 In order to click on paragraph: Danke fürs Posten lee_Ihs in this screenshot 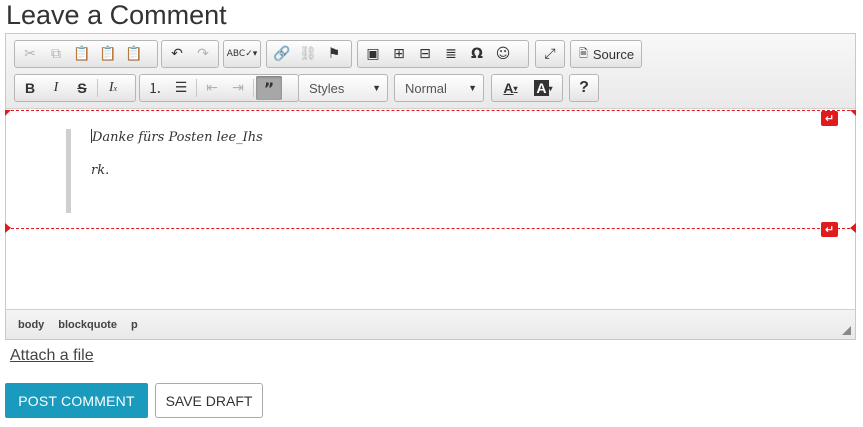, I will do `click(177, 137)`.